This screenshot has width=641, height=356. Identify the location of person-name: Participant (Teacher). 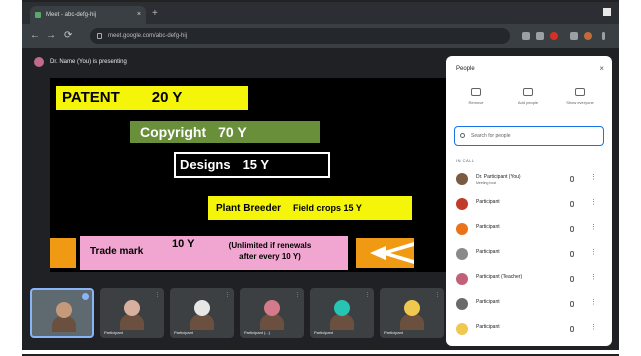
(499, 277).